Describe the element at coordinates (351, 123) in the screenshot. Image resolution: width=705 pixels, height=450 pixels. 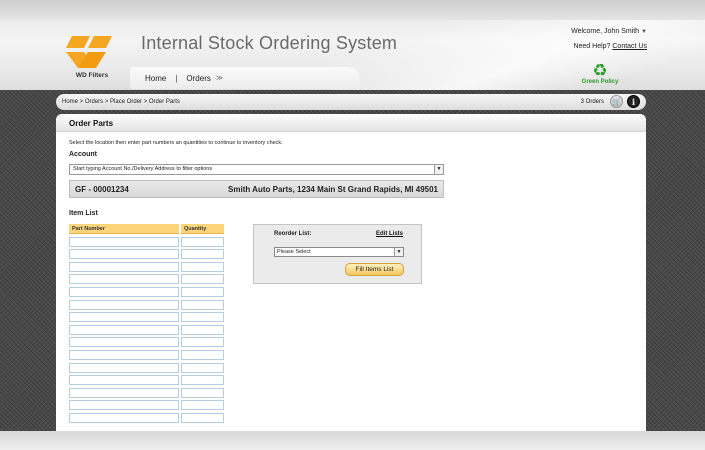
I see `panel-title: Order Parts` at that location.